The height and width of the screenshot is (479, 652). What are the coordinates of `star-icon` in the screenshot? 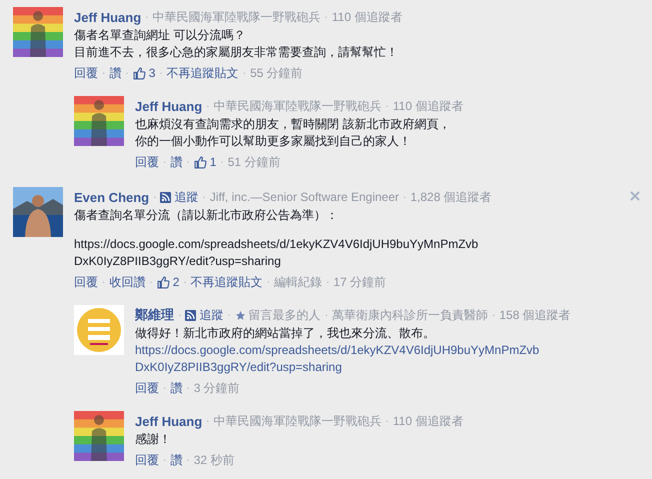 It's located at (240, 315).